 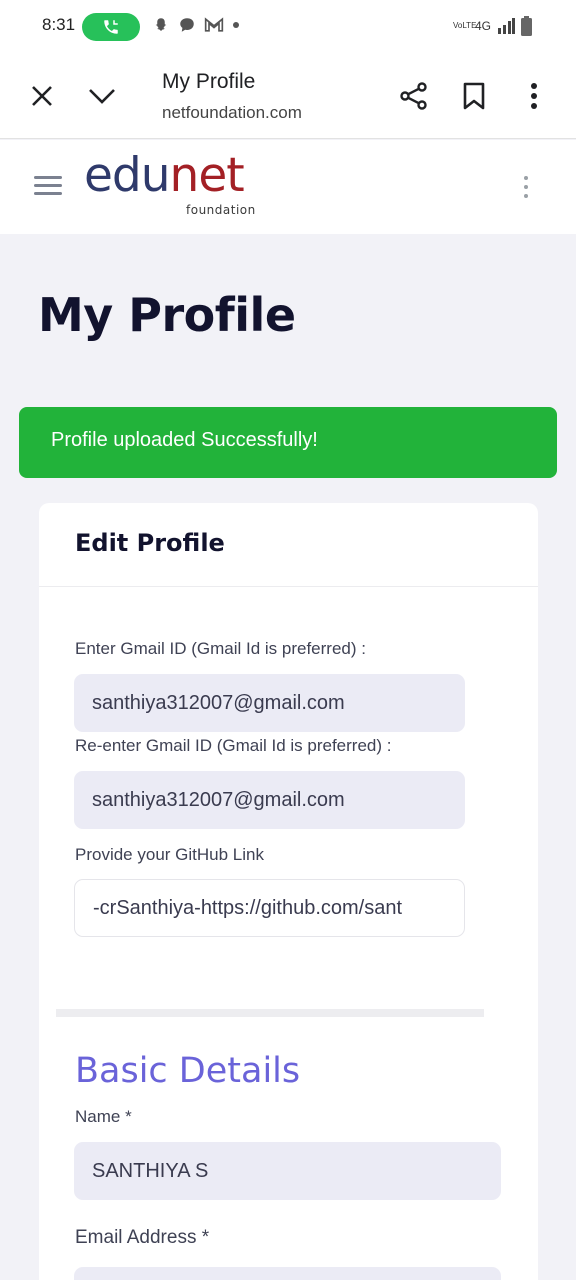 I want to click on share-icon, so click(x=413, y=96).